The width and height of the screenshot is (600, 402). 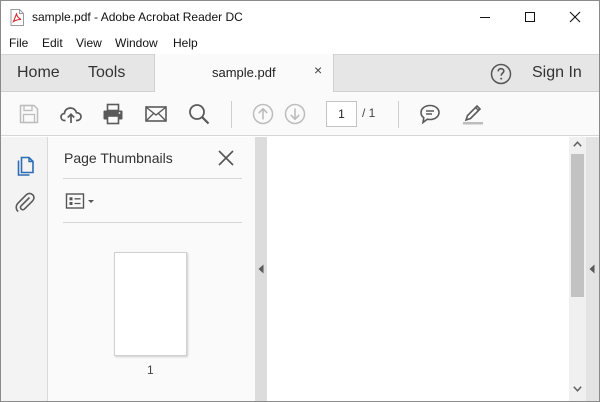 I want to click on maximize-icon, so click(x=529, y=17).